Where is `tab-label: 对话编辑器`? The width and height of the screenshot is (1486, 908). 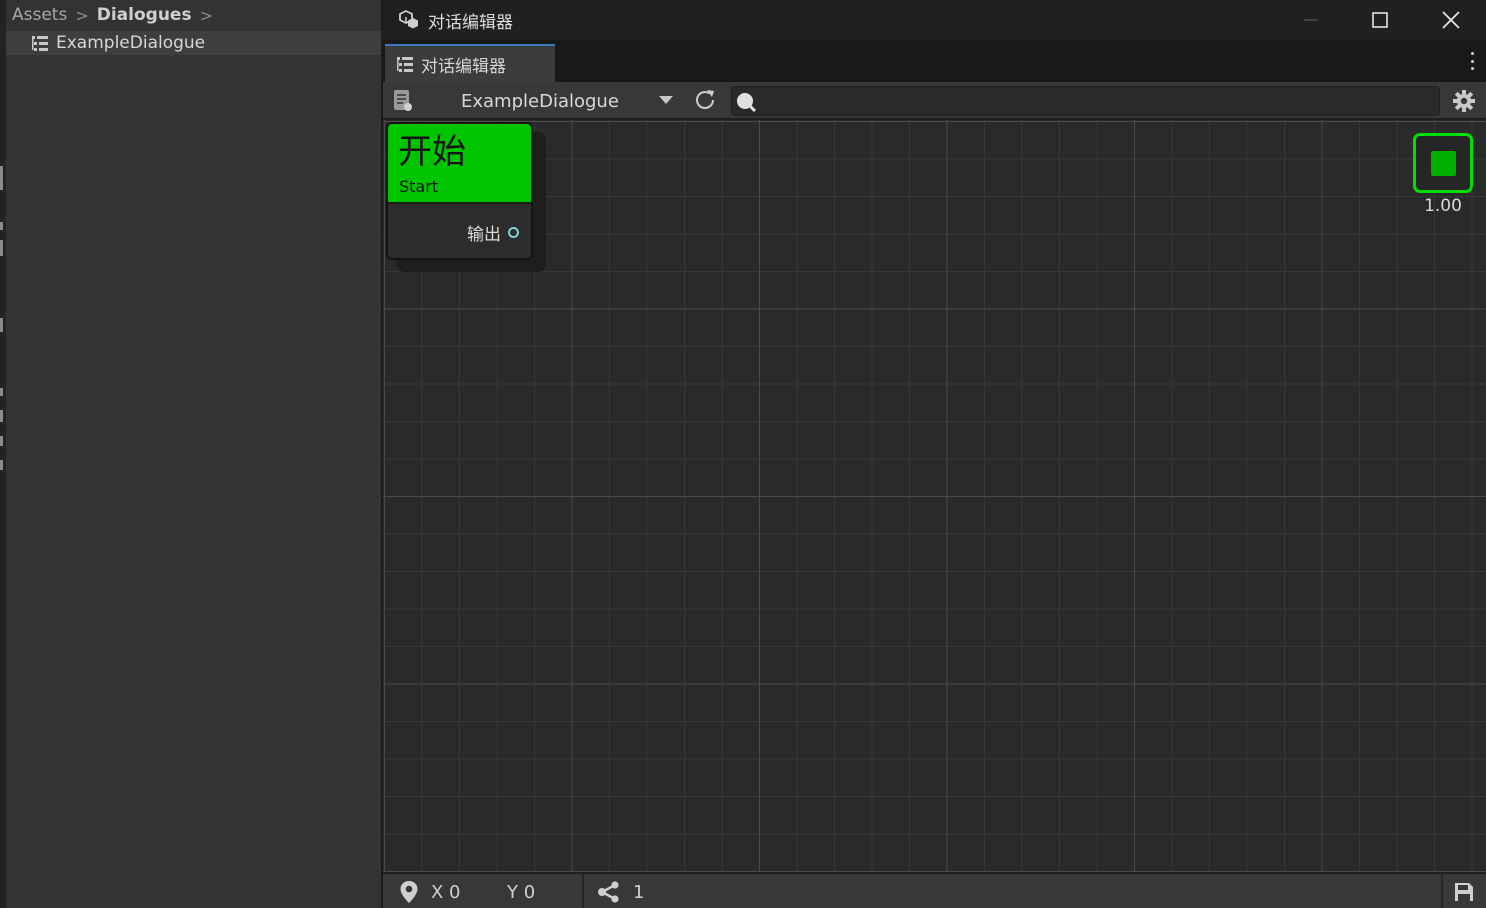 tab-label: 对话编辑器 is located at coordinates (463, 66).